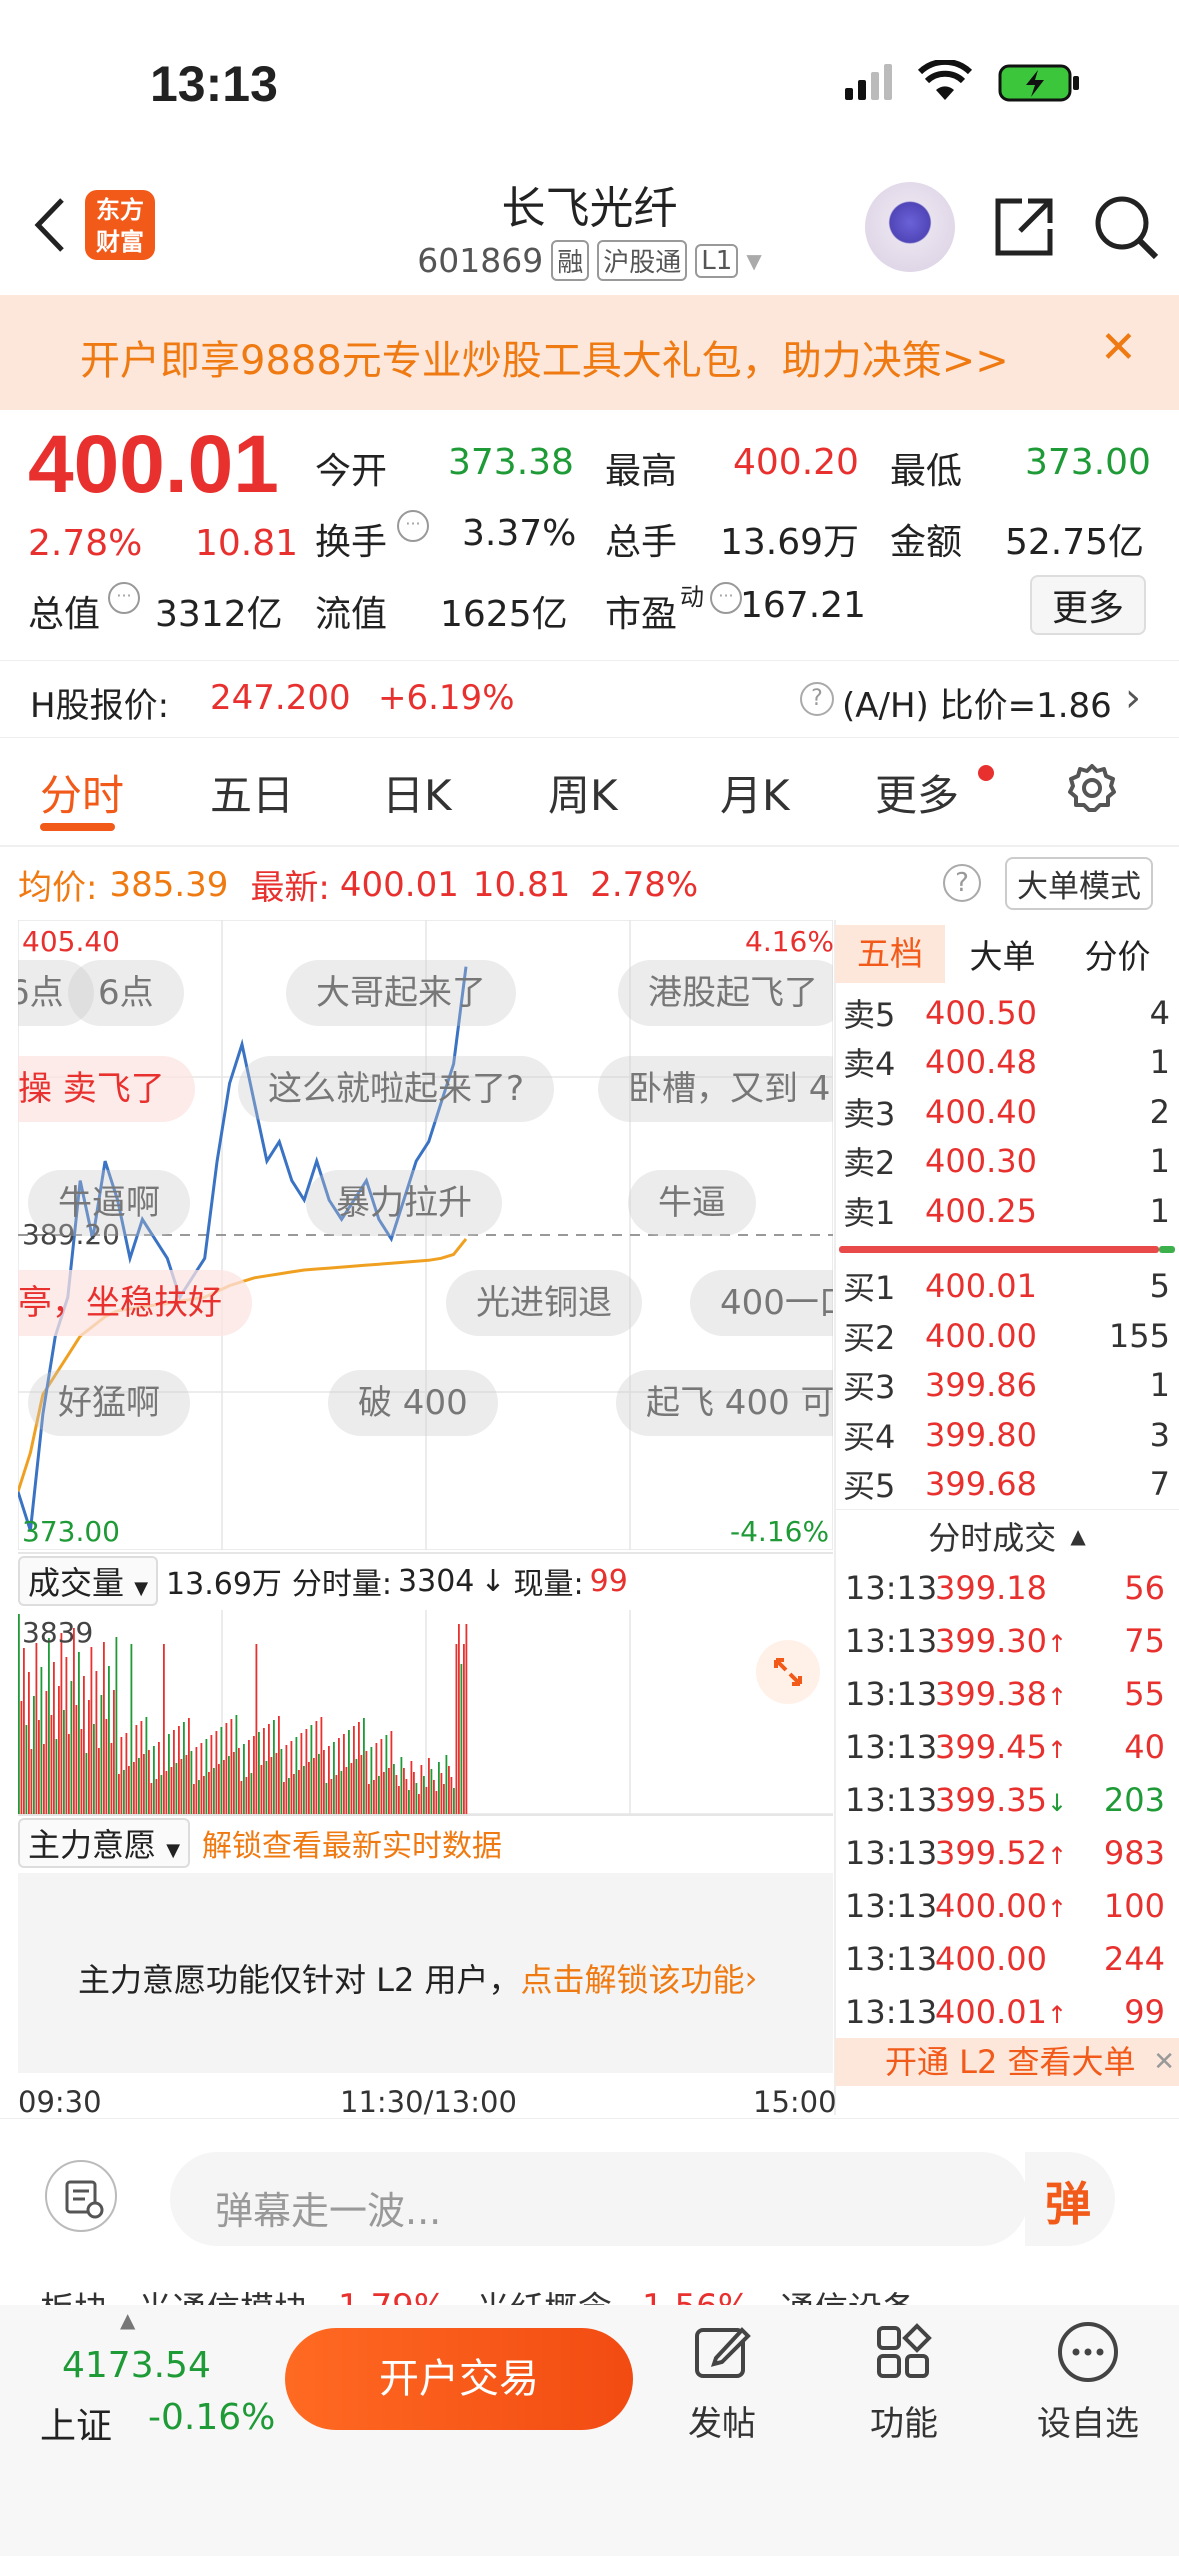 This screenshot has height=2556, width=1179. What do you see at coordinates (1139, 1335) in the screenshot?
I see `orderbook-volume: 155` at bounding box center [1139, 1335].